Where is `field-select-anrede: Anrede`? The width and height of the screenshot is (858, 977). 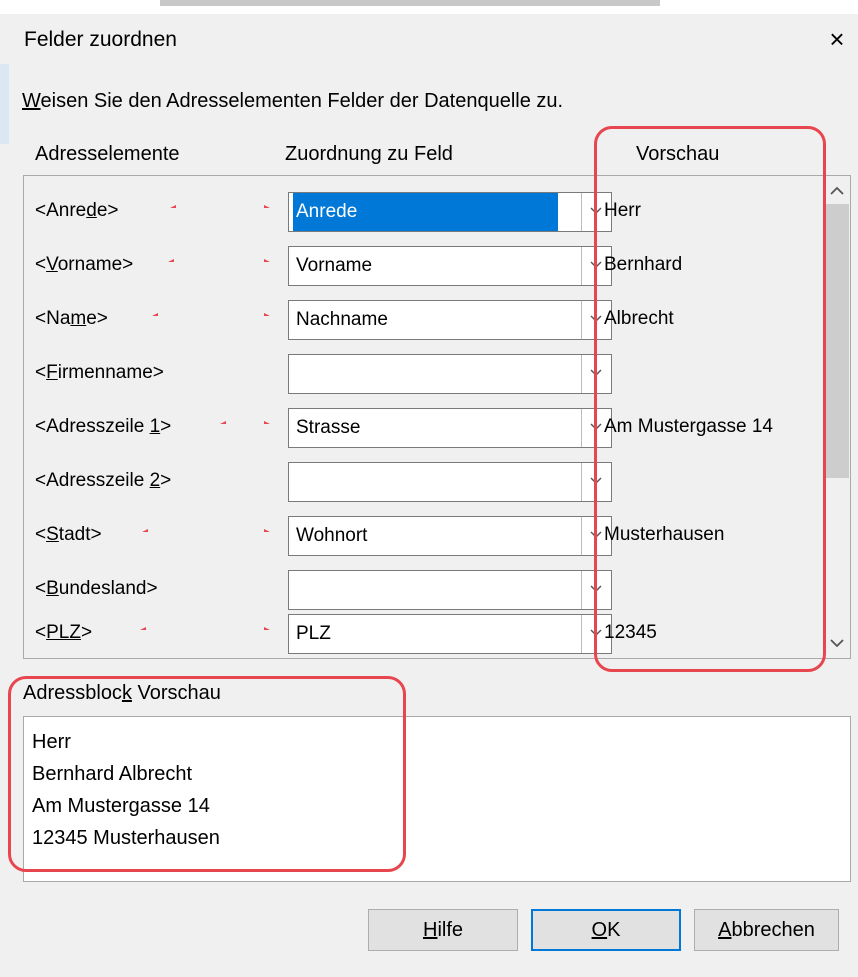
field-select-anrede: Anrede is located at coordinates (450, 212).